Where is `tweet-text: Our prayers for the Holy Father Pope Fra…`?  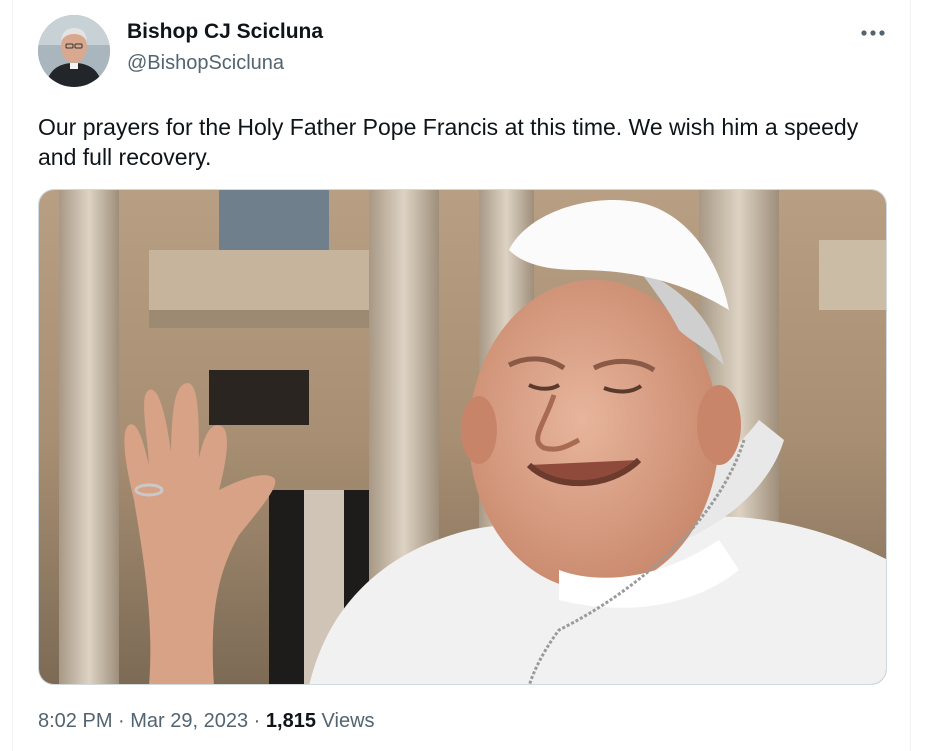 tweet-text: Our prayers for the Holy Father Pope Fra… is located at coordinates (448, 142).